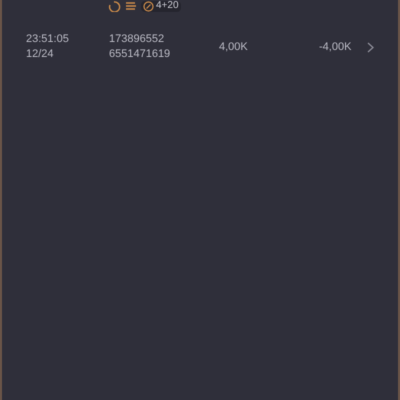 The height and width of the screenshot is (400, 400). Describe the element at coordinates (140, 54) in the screenshot. I see `id-text: 6551471619` at that location.